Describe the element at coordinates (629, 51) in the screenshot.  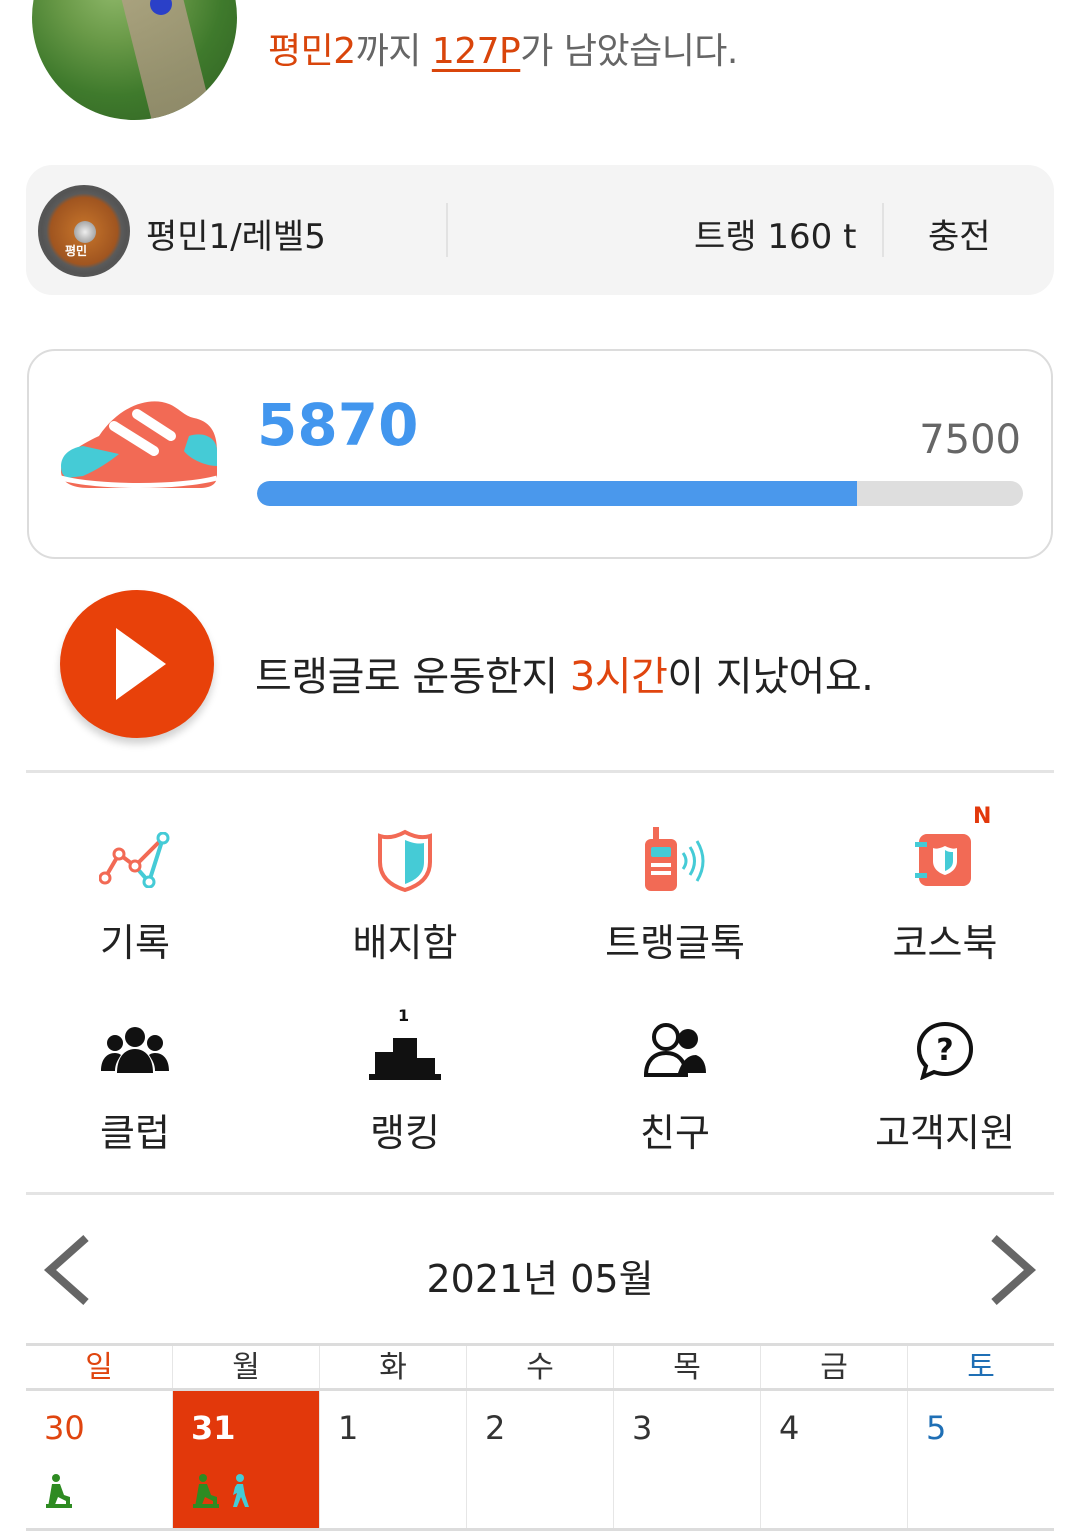
I see `notice-text-end: 가 남았습니다.` at that location.